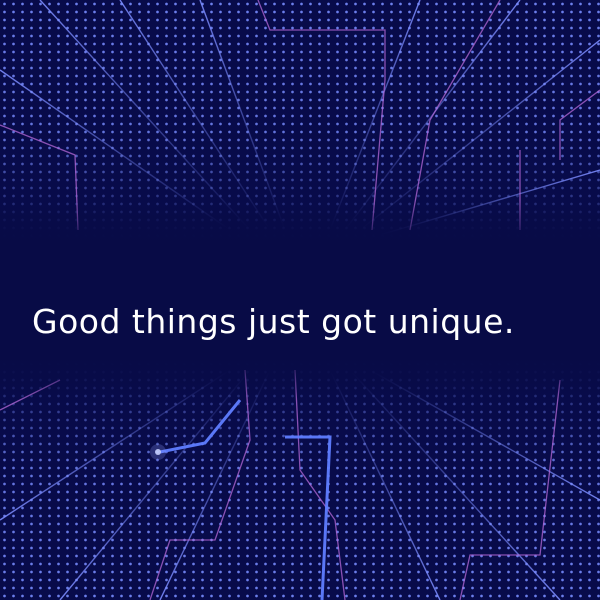  What do you see at coordinates (273, 321) in the screenshot?
I see `headline-text: Good things just got unique.` at bounding box center [273, 321].